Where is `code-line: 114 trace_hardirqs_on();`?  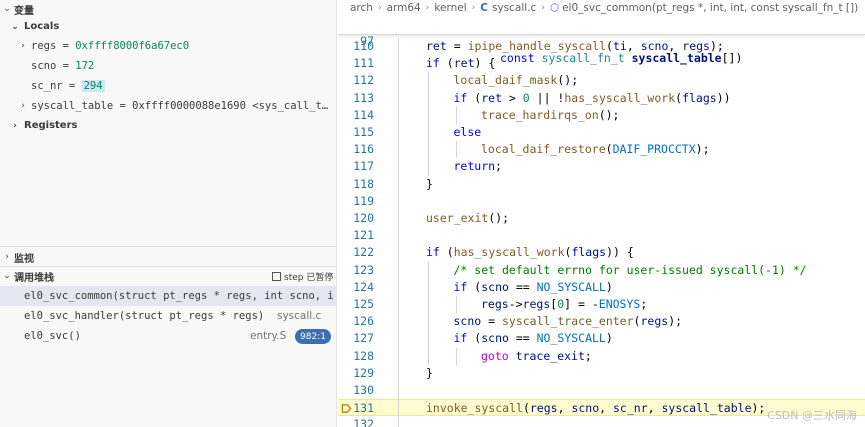
code-line: 114 trace_hardirqs_on(); is located at coordinates (601, 115).